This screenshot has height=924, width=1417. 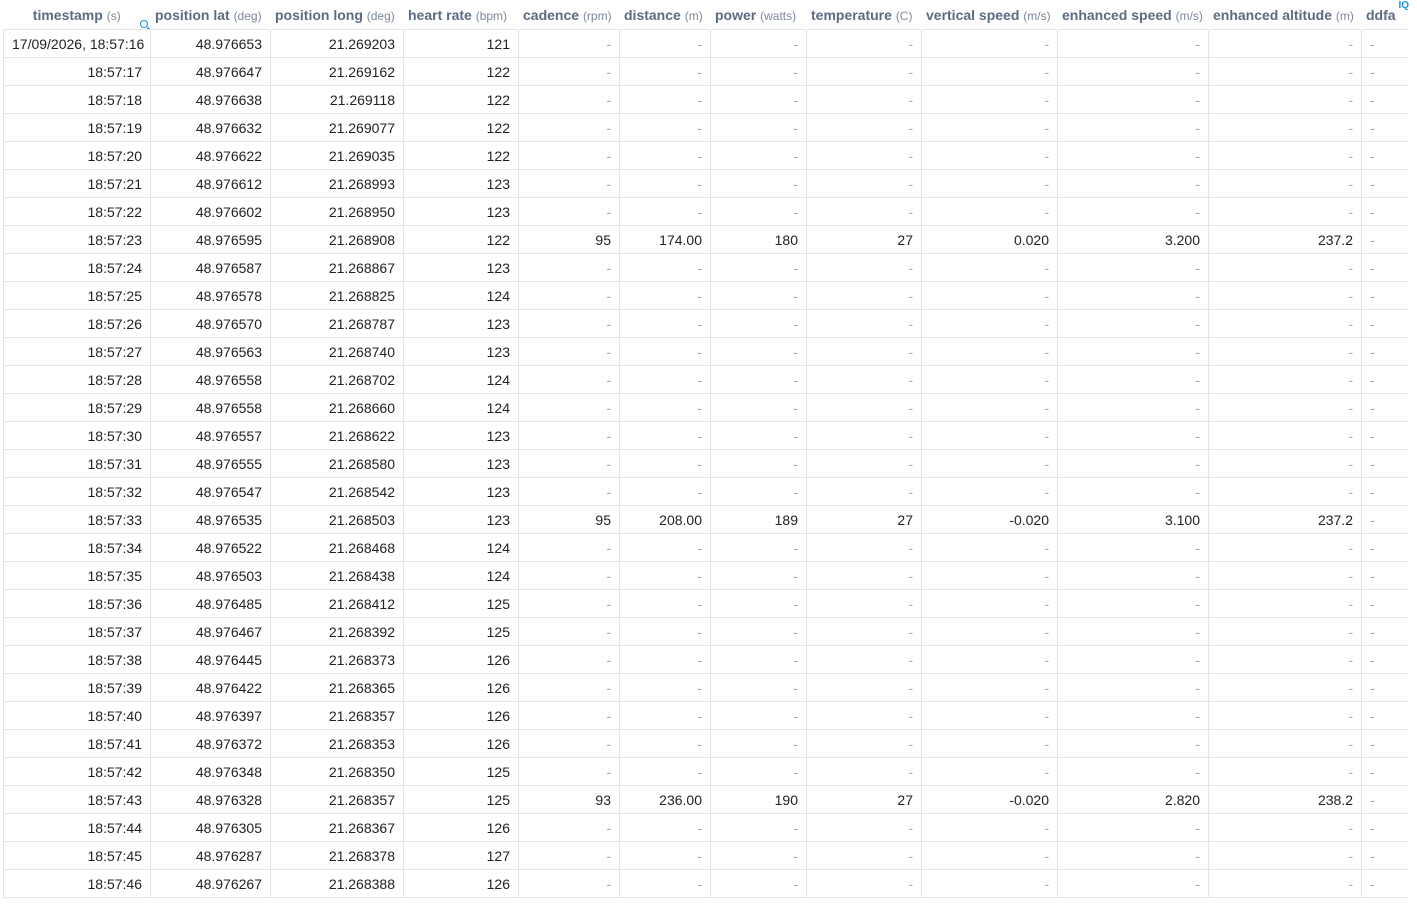 What do you see at coordinates (706, 71) in the screenshot?
I see `table-row: 18:57:17 48.976647 21.269162 122- - - - - - - -` at bounding box center [706, 71].